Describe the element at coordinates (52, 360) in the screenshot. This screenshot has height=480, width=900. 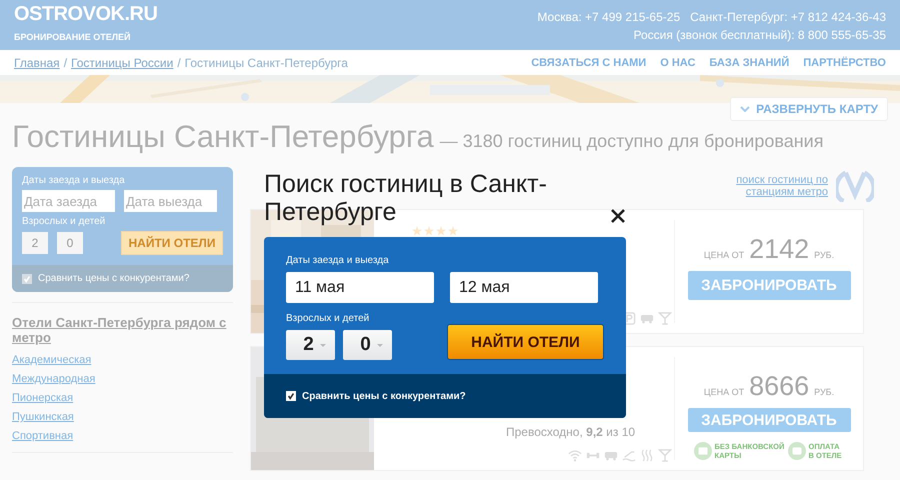
I see `station-link: Академическая` at that location.